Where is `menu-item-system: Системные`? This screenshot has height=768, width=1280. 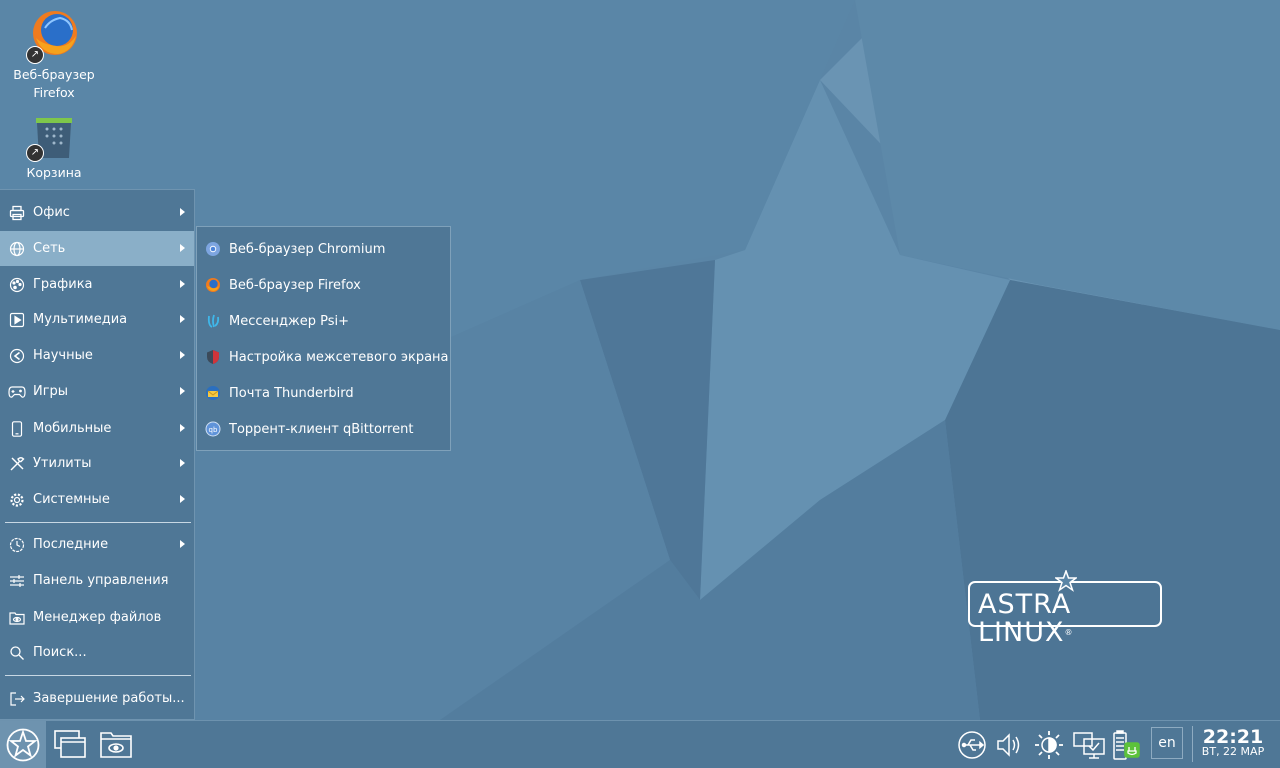
menu-item-system: Системные is located at coordinates (97, 499).